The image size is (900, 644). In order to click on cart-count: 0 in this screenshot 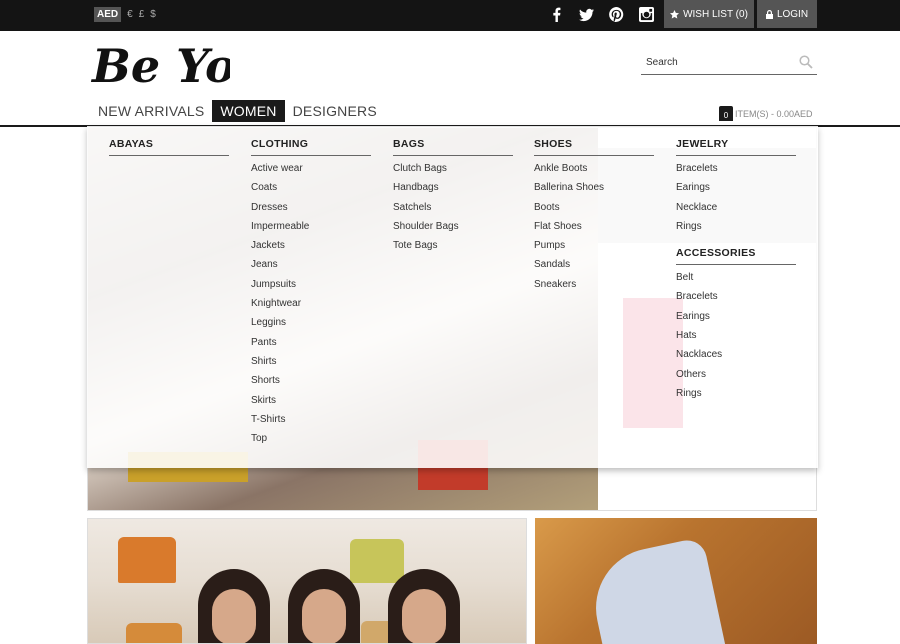, I will do `click(726, 115)`.